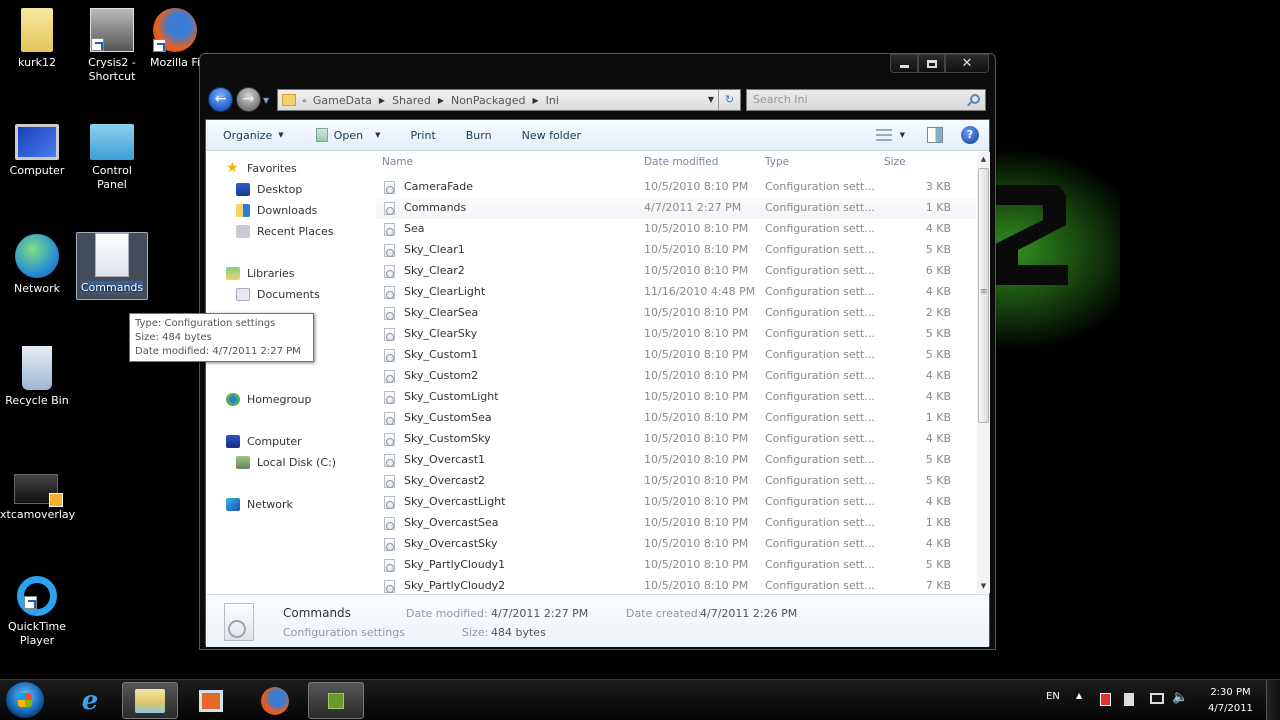  What do you see at coordinates (551, 135) in the screenshot?
I see `new-folder-button: New folder` at bounding box center [551, 135].